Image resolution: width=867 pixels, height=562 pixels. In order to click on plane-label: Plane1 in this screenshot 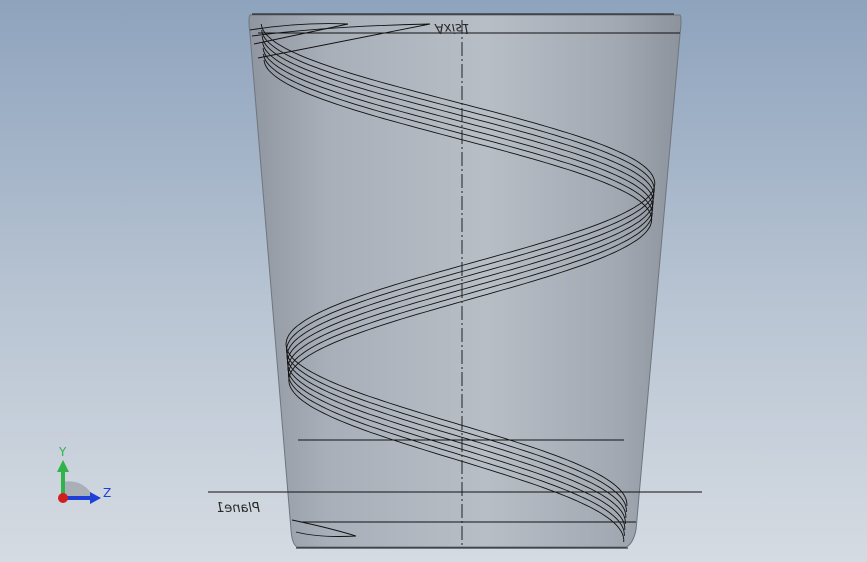, I will do `click(238, 508)`.